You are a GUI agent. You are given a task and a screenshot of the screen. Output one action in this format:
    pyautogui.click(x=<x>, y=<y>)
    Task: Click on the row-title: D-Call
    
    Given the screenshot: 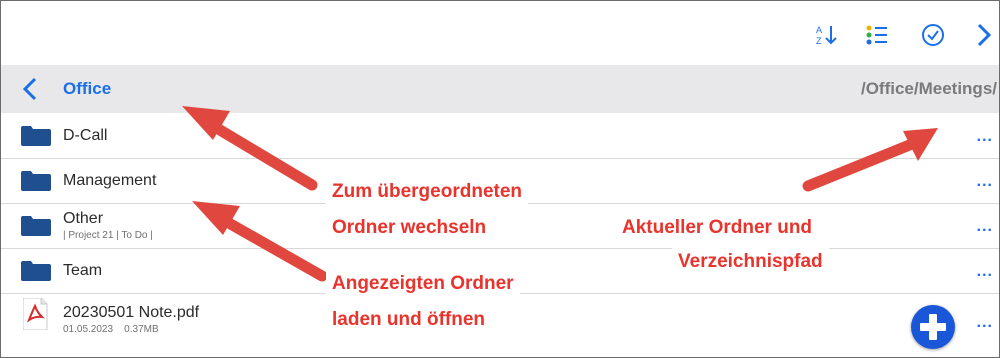 What is the action you would take?
    pyautogui.click(x=85, y=135)
    